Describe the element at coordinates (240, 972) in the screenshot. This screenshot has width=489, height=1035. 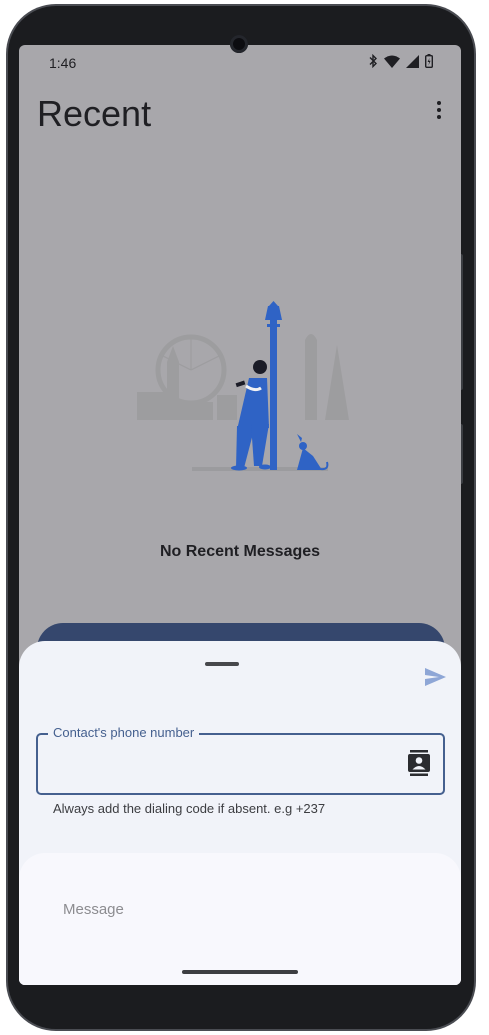
I see `gesture-navigation-bar` at that location.